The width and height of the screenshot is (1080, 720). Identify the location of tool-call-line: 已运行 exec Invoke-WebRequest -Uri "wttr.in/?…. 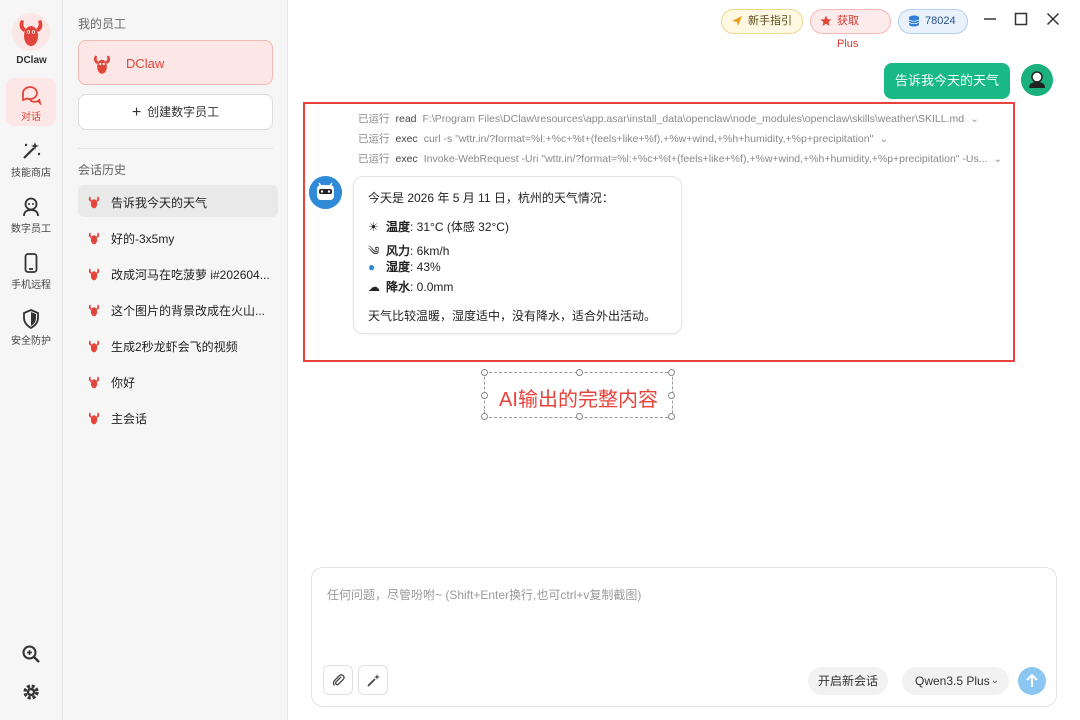
(693, 158).